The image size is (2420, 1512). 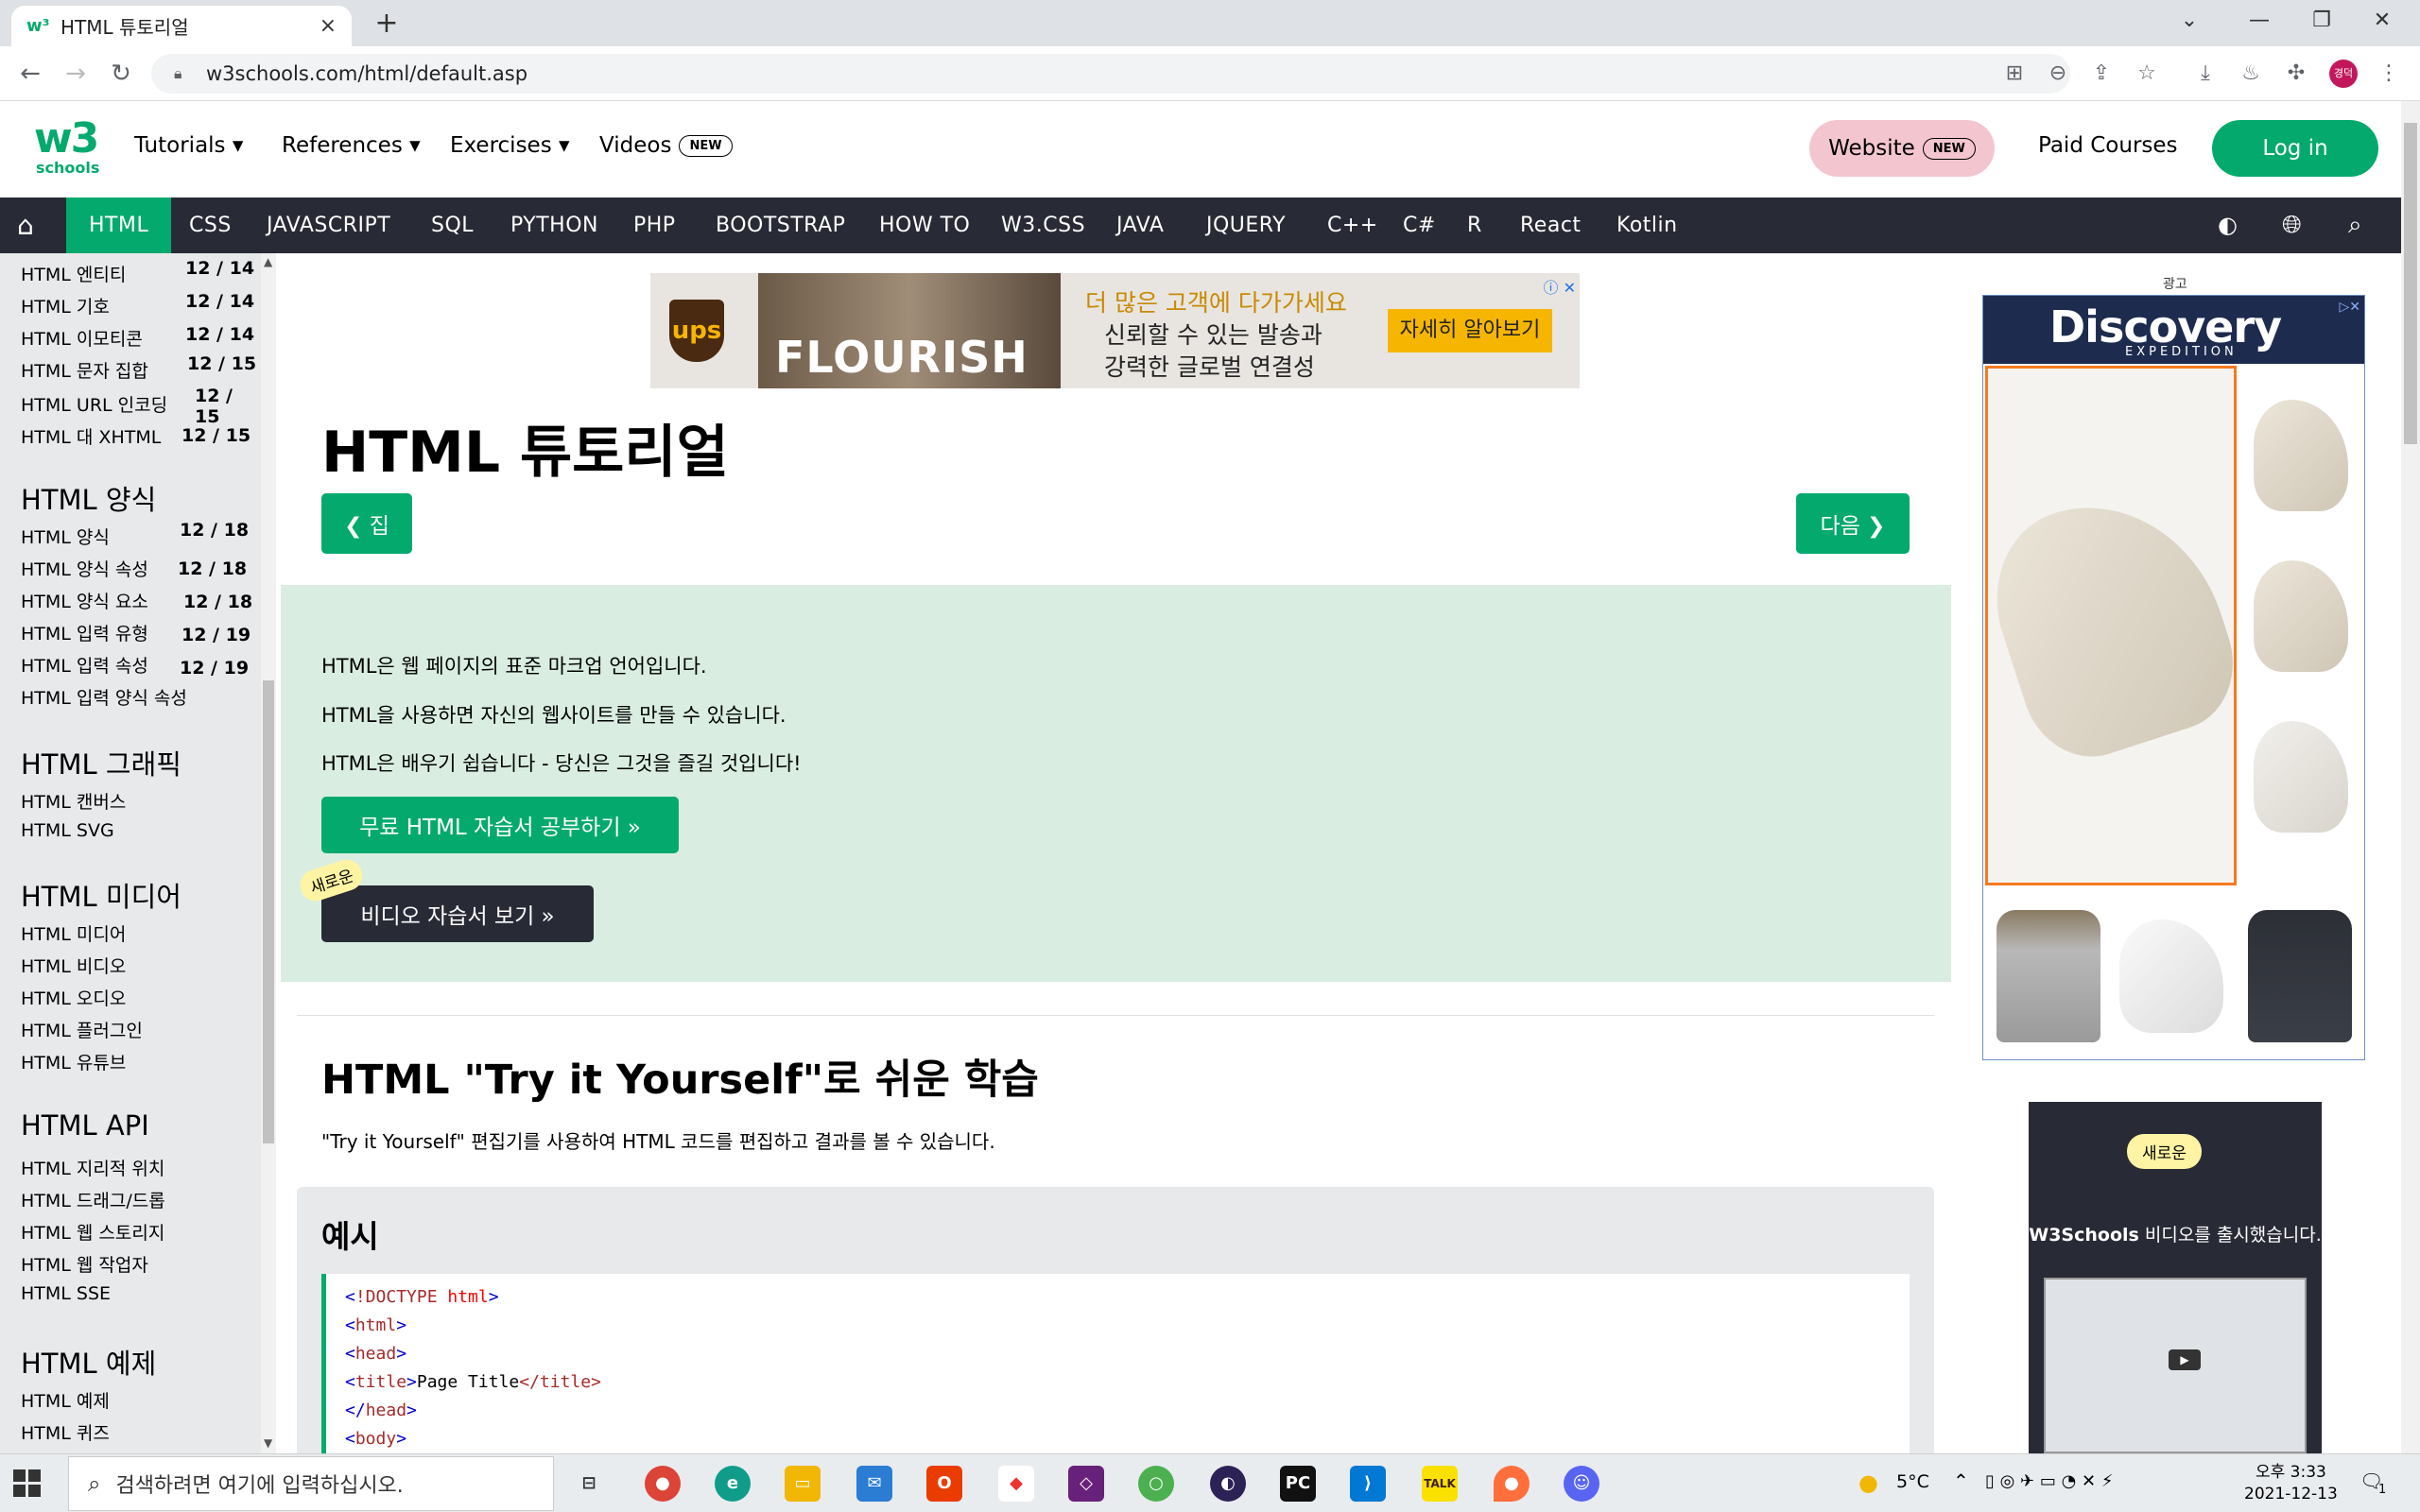 I want to click on extension-download-icon: ⤓, so click(x=2205, y=74).